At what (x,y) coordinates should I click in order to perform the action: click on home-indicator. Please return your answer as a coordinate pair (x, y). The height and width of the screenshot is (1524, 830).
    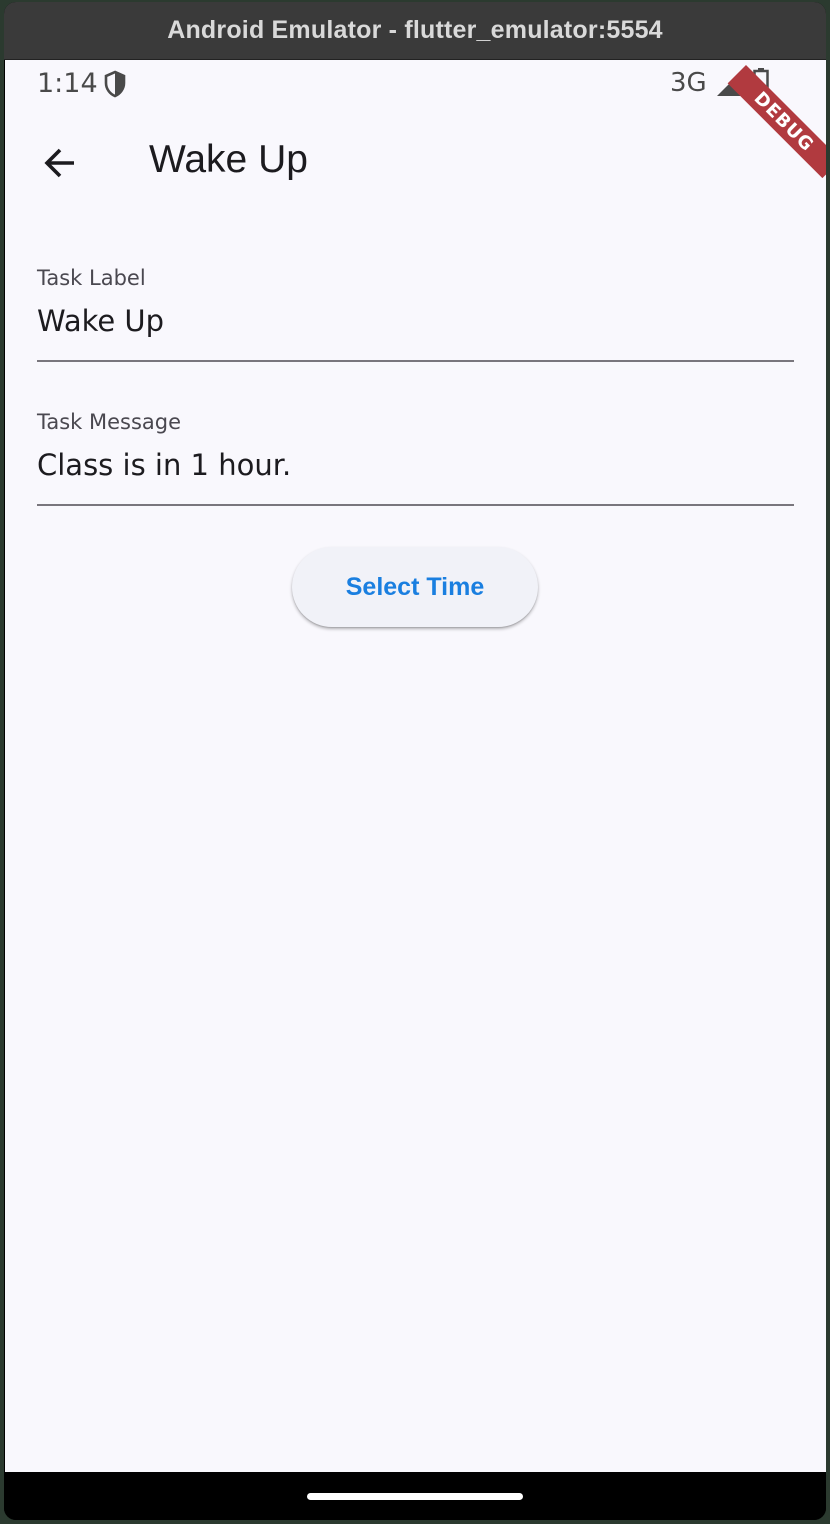
    Looking at the image, I should click on (415, 1496).